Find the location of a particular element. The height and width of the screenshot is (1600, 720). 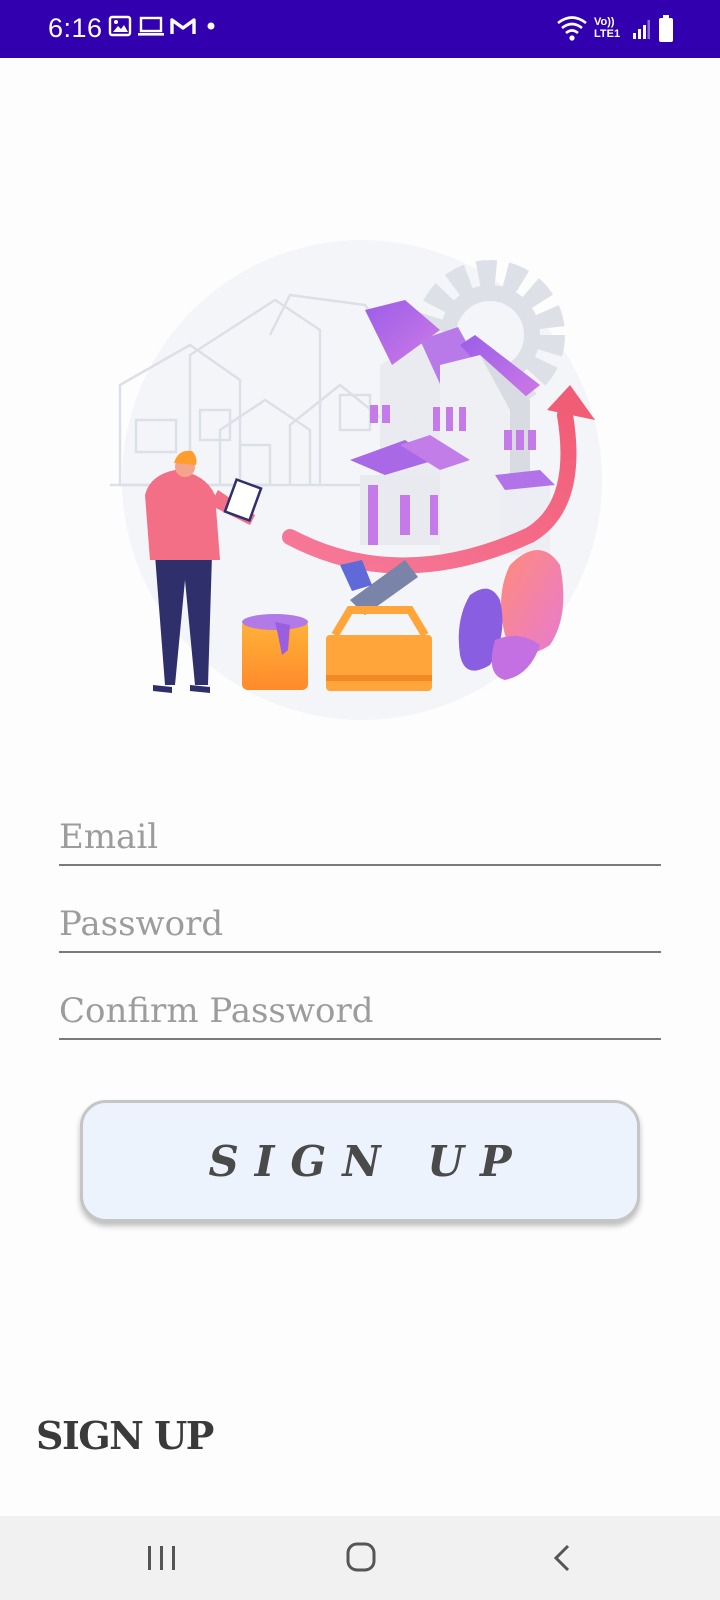

confirm-password-field is located at coordinates (360, 1012).